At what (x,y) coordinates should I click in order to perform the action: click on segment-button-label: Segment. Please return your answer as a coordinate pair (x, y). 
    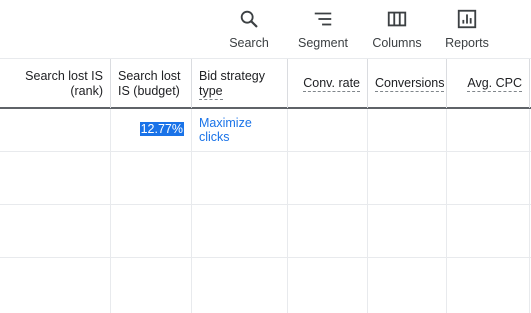
    Looking at the image, I should click on (323, 43).